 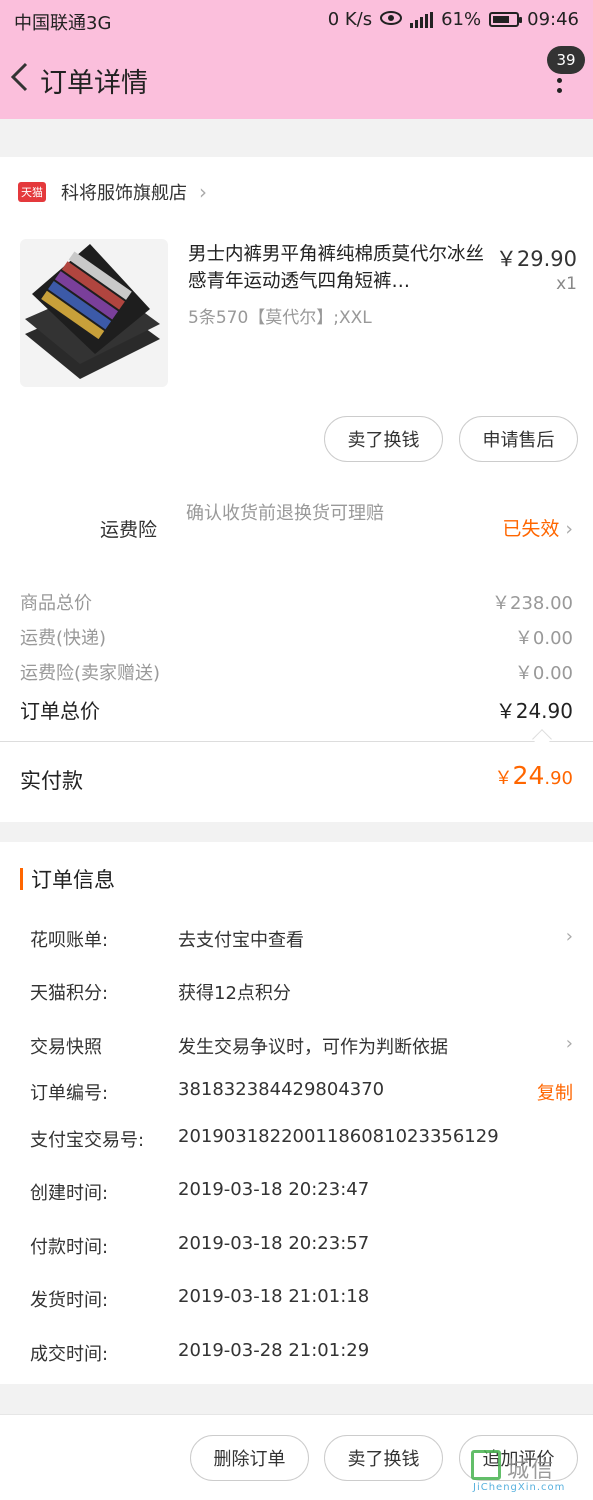 I want to click on info-label: 交易快照, so click(x=66, y=1047).